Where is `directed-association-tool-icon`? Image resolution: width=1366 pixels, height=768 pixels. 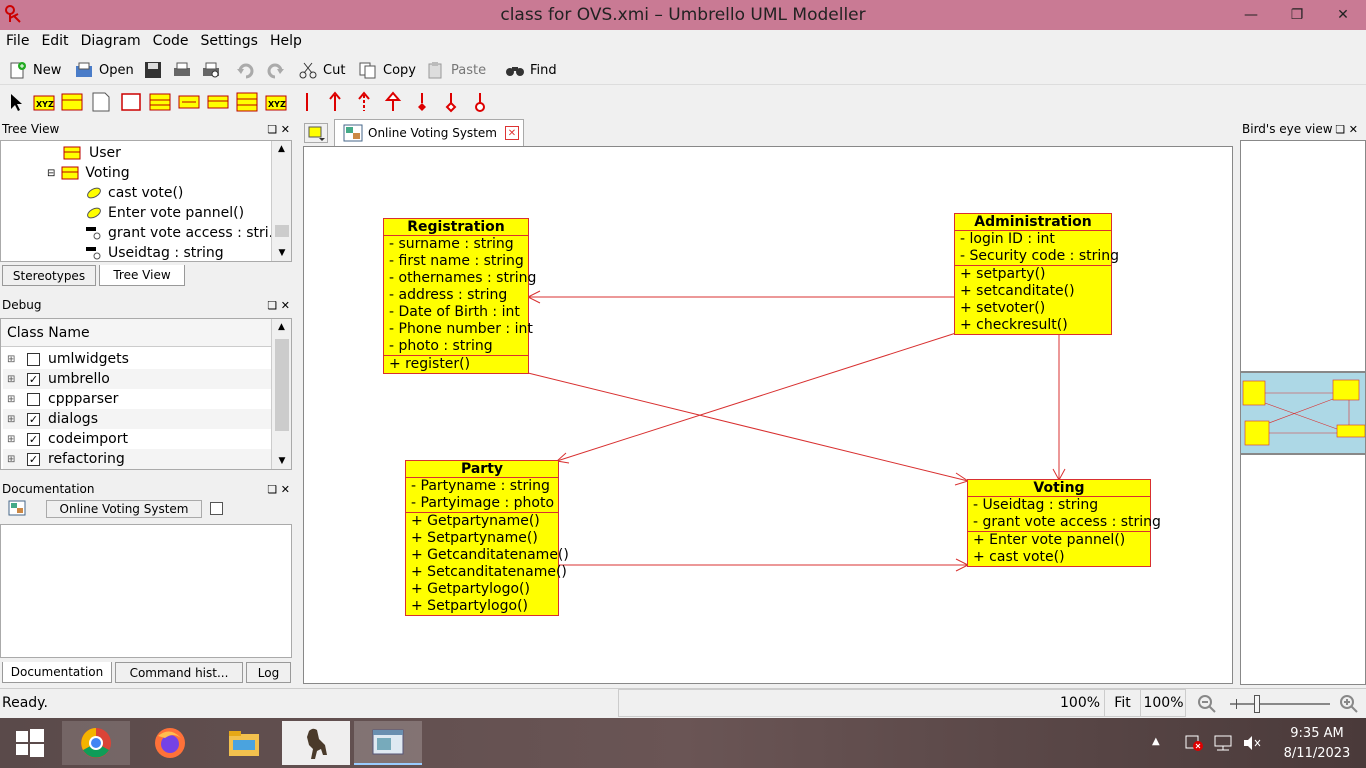
directed-association-tool-icon is located at coordinates (335, 102).